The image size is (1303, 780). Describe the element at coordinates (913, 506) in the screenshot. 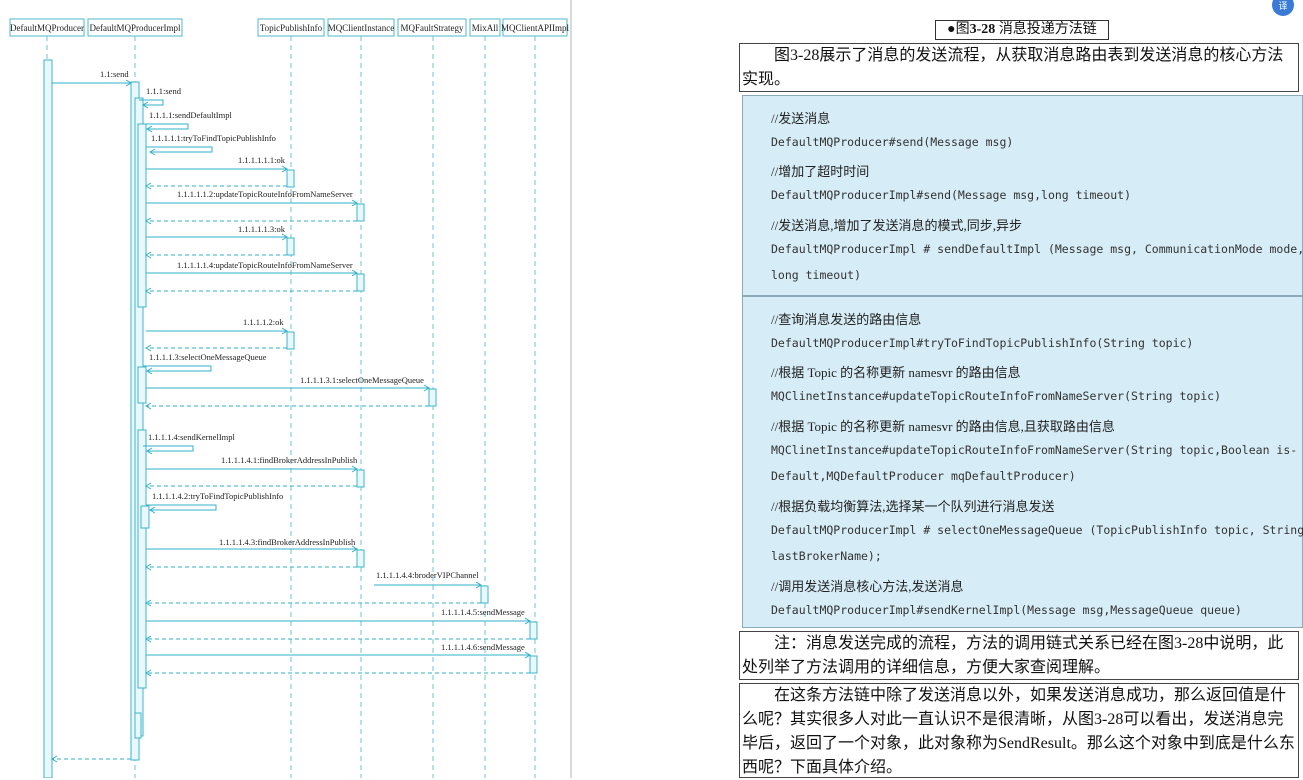

I see `code-comment: //根据负载均衡算法,选择某一个队列进行消息发送` at that location.